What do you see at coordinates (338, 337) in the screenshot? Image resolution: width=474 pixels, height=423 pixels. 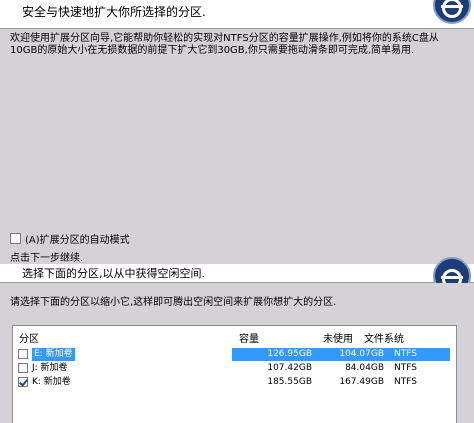 I see `column-header-unused: 未使用` at bounding box center [338, 337].